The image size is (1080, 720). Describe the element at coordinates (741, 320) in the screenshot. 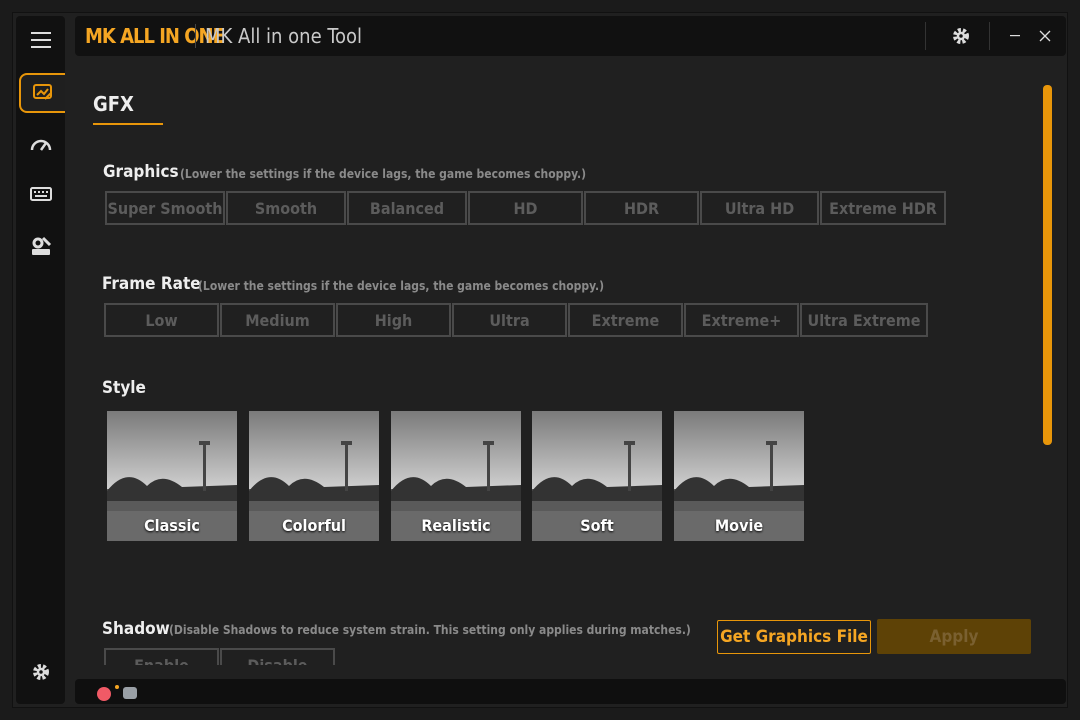

I see `frame-rate-option: Extreme+` at that location.